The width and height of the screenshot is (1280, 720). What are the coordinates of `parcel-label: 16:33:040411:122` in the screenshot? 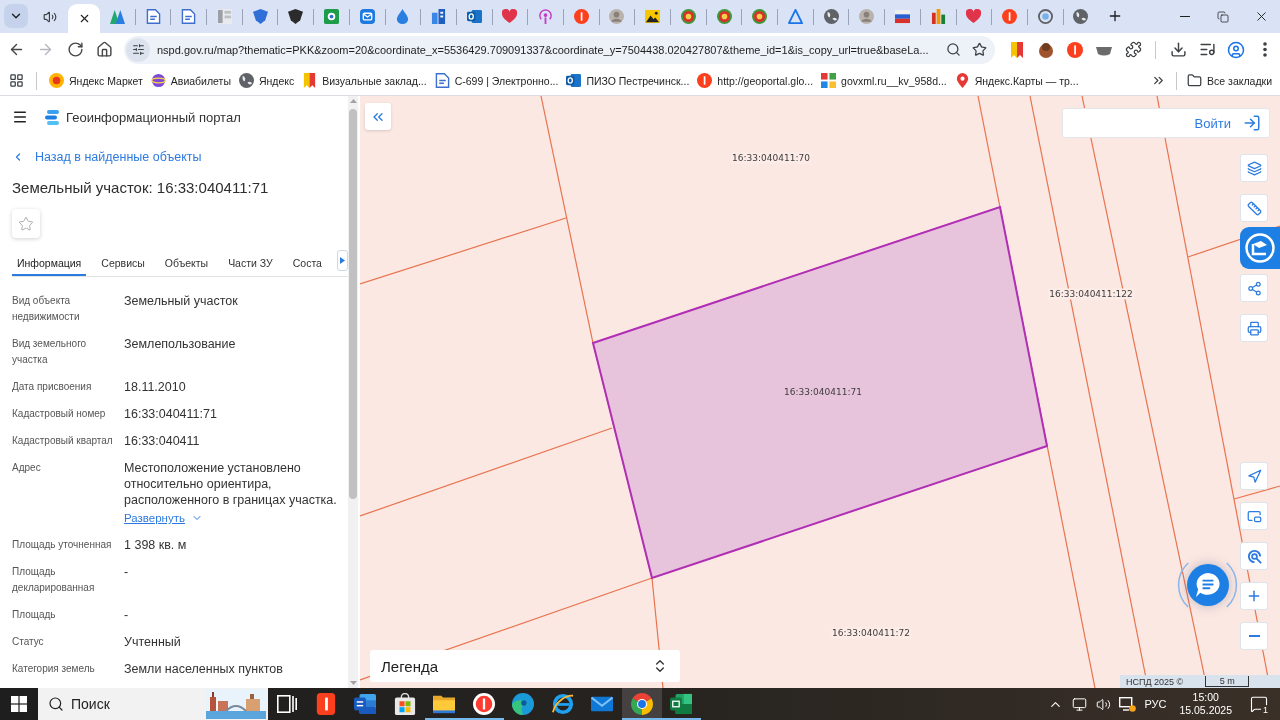 It's located at (1091, 294).